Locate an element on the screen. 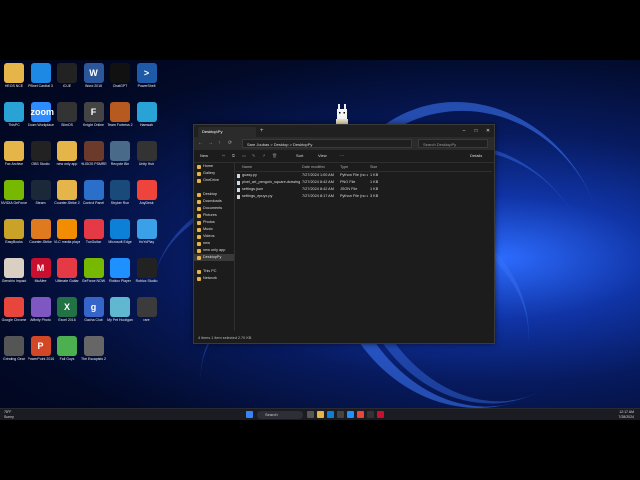 The image size is (640, 480). desktop-shortcut: TuxGuitar is located at coordinates (94, 231).